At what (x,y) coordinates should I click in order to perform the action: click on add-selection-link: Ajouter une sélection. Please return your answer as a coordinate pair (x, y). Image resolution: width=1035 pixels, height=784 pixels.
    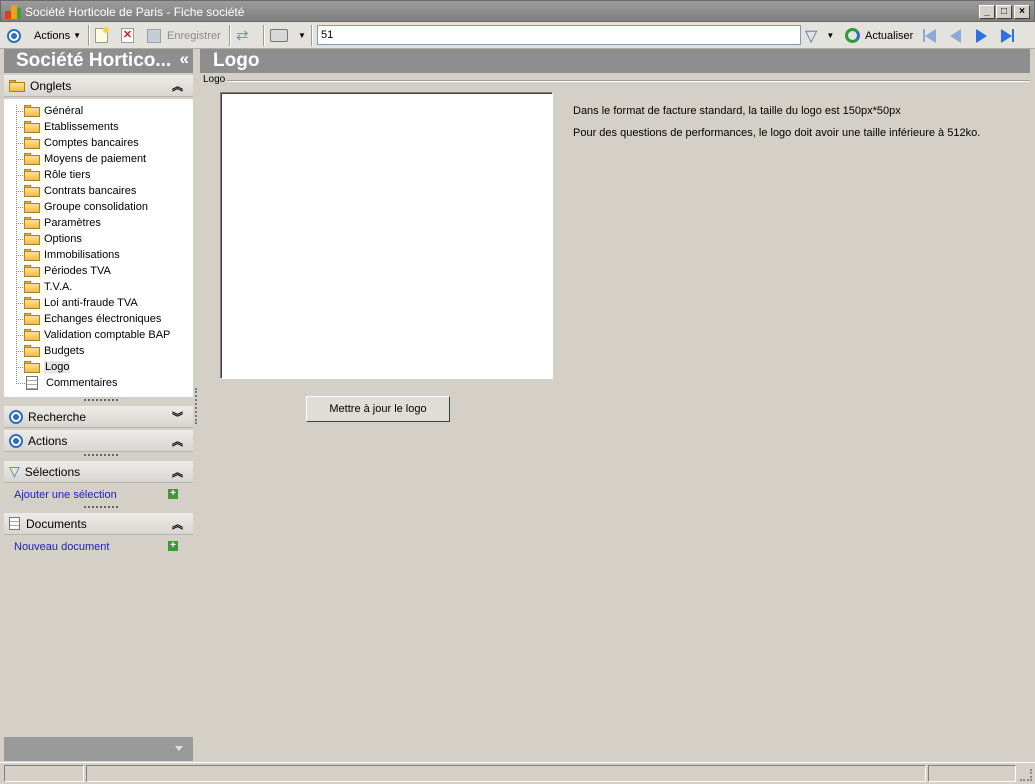
    Looking at the image, I should click on (65, 495).